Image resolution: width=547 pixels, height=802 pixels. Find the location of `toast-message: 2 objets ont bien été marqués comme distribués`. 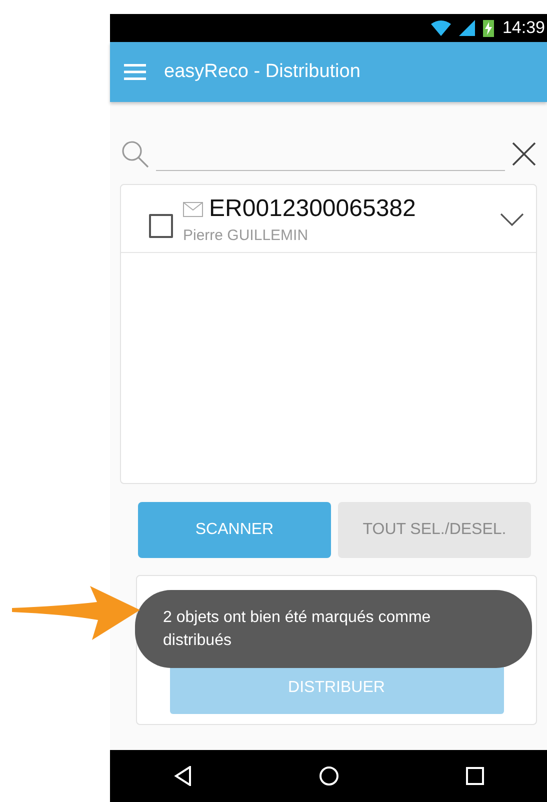

toast-message: 2 objets ont bien été marqués comme distribués is located at coordinates (333, 629).